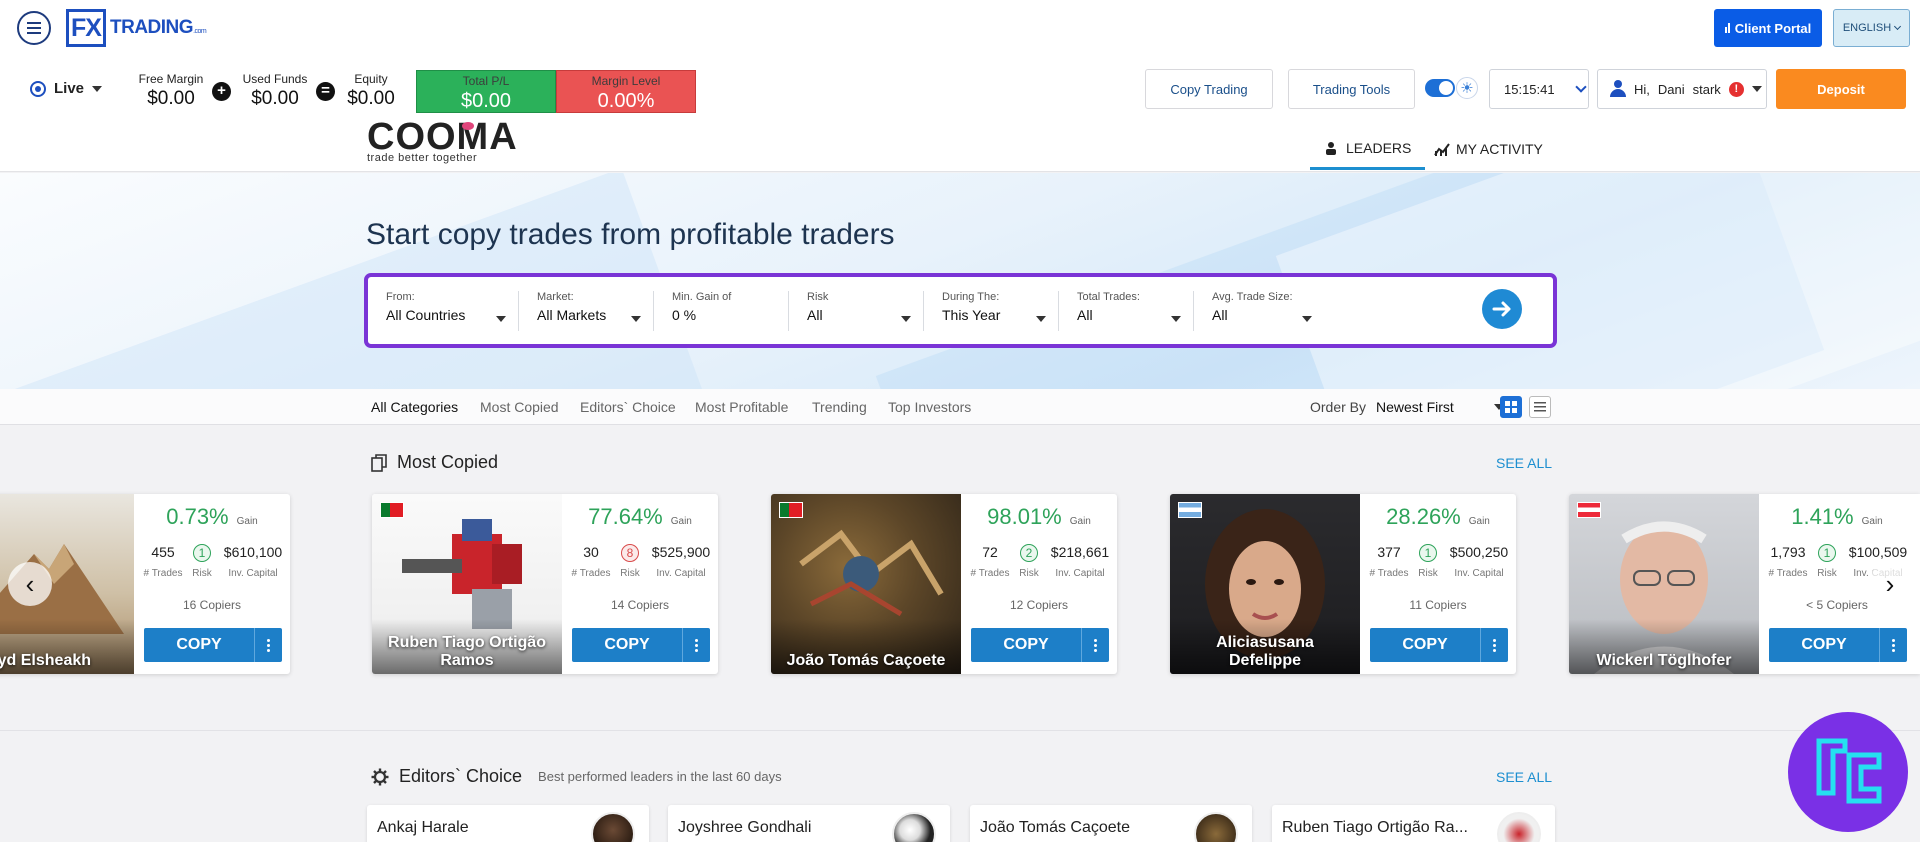  I want to click on risk-score: 1, so click(202, 553).